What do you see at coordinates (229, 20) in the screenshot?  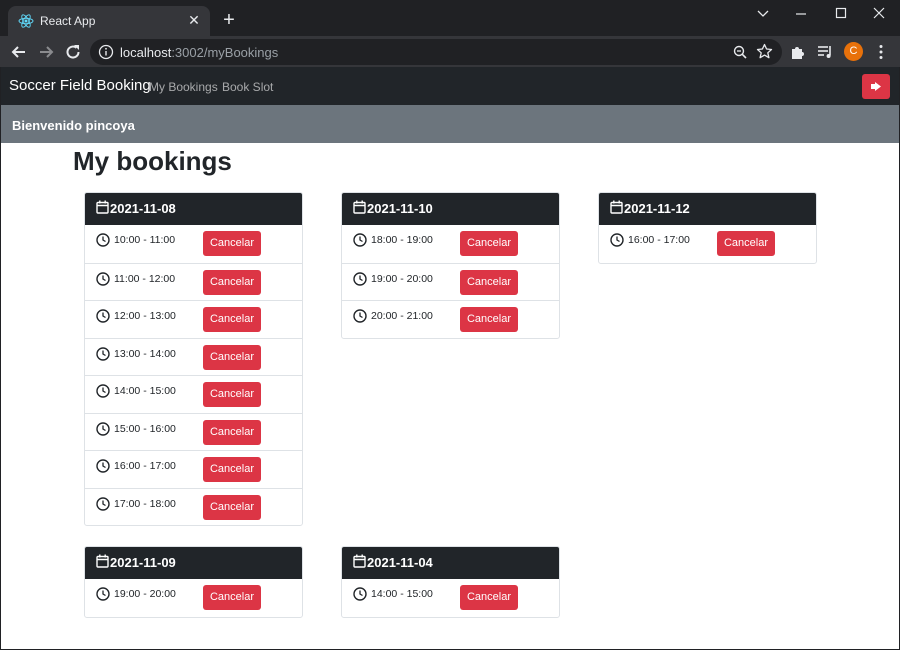 I see `new-tab-icon: +` at bounding box center [229, 20].